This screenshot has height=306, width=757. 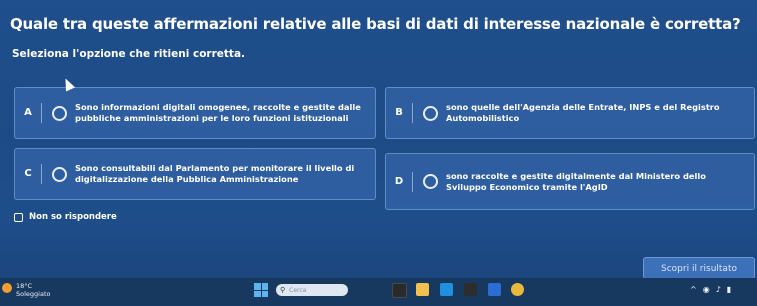 What do you see at coordinates (494, 289) in the screenshot?
I see `app-icon` at bounding box center [494, 289].